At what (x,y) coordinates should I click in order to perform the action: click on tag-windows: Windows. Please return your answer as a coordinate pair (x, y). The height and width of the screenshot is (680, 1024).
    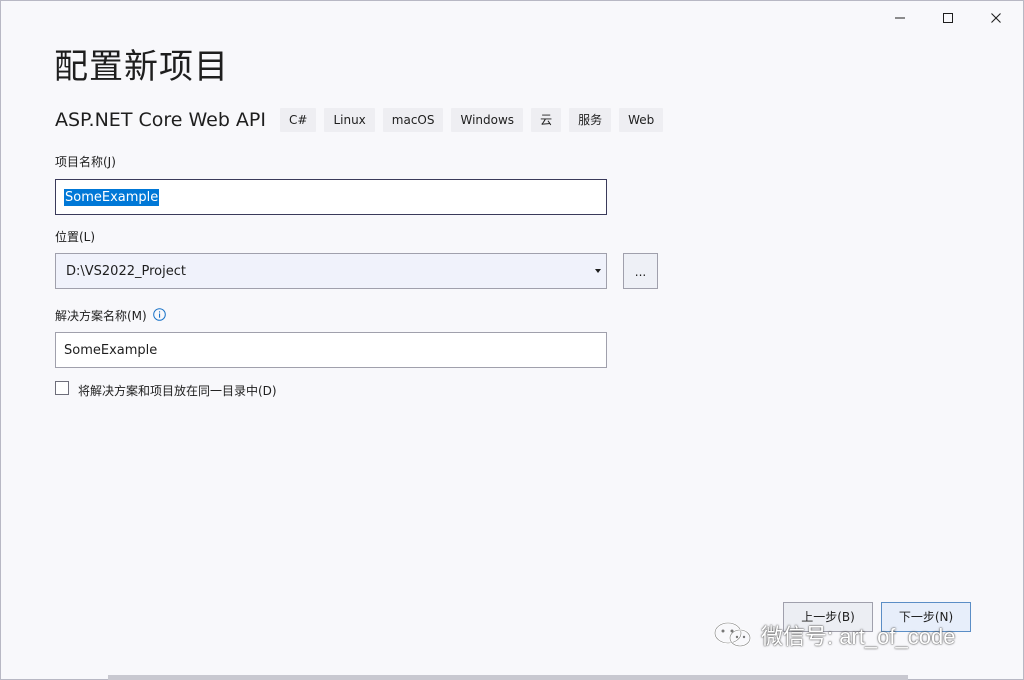
    Looking at the image, I should click on (487, 120).